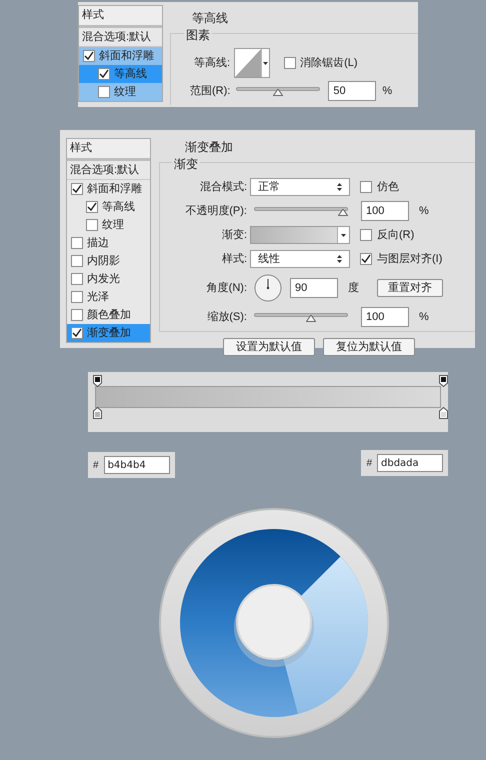 The image size is (486, 760). What do you see at coordinates (409, 259) in the screenshot?
I see `checkbox-label: 与图层对齐(I)` at bounding box center [409, 259].